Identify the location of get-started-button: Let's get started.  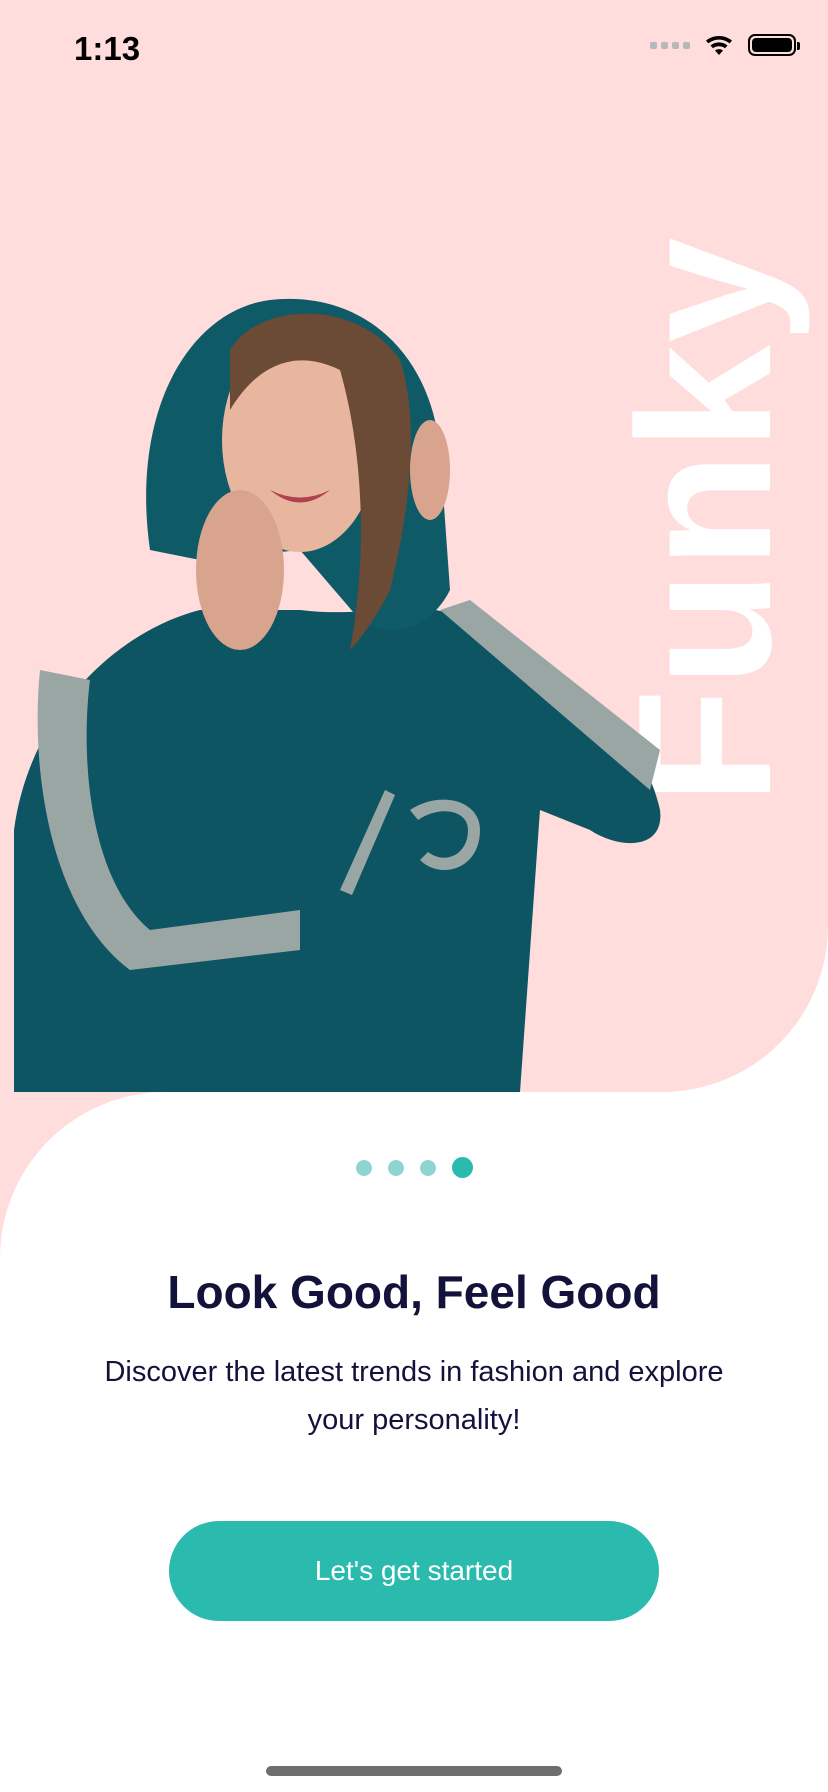
(414, 1571).